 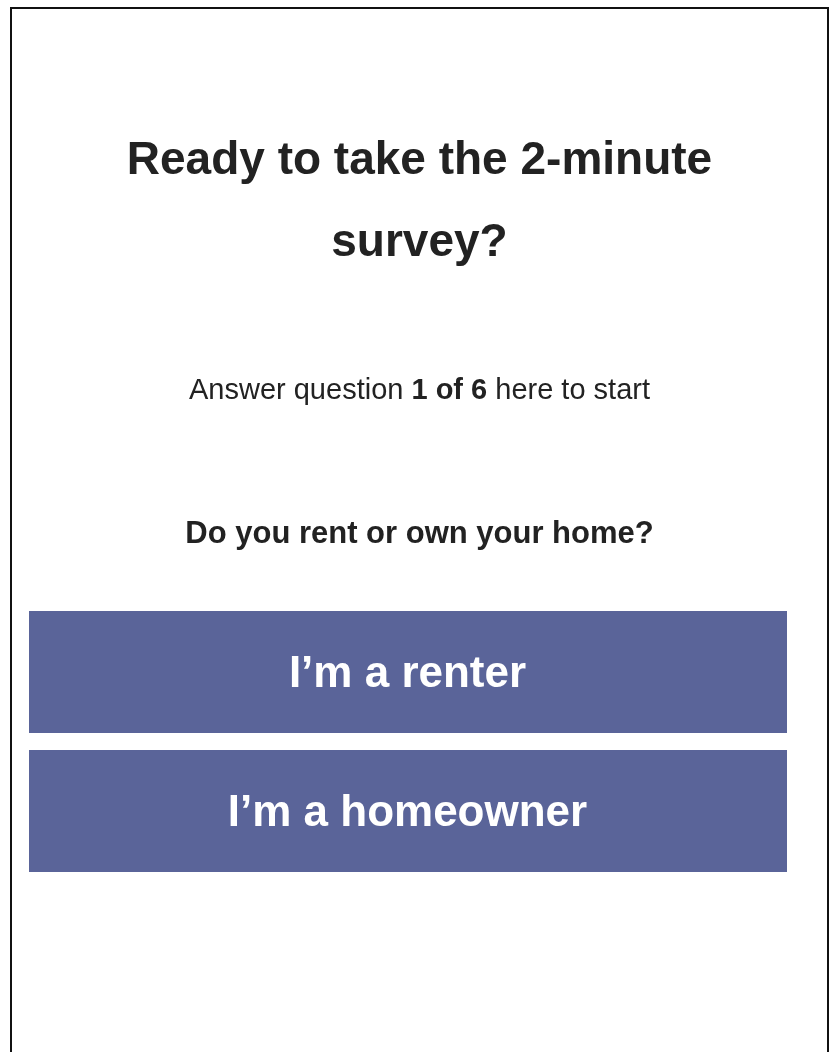 I want to click on question-text: Do you rent or own your home?, so click(x=419, y=533).